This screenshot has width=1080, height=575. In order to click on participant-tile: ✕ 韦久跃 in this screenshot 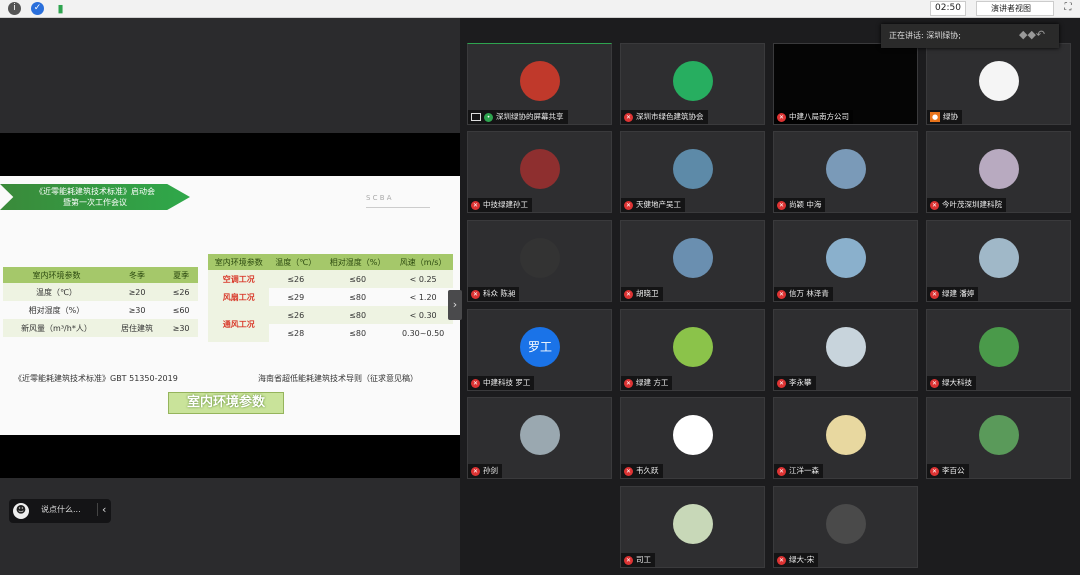, I will do `click(692, 438)`.